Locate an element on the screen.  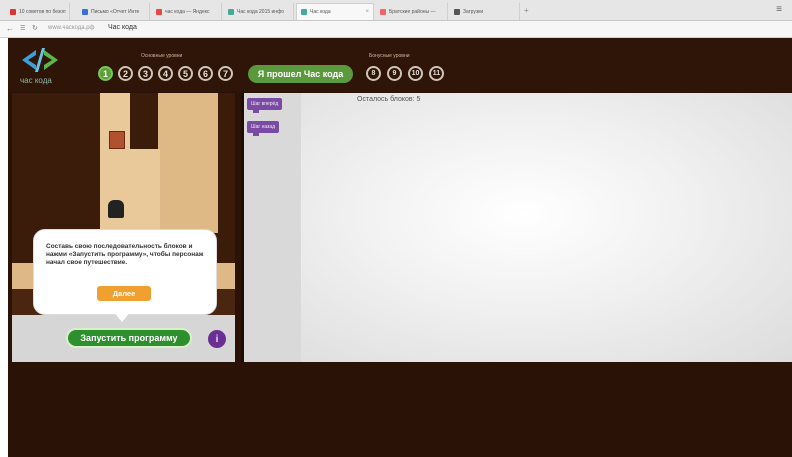
main-levels-label: Основные уровни is located at coordinates (162, 56).